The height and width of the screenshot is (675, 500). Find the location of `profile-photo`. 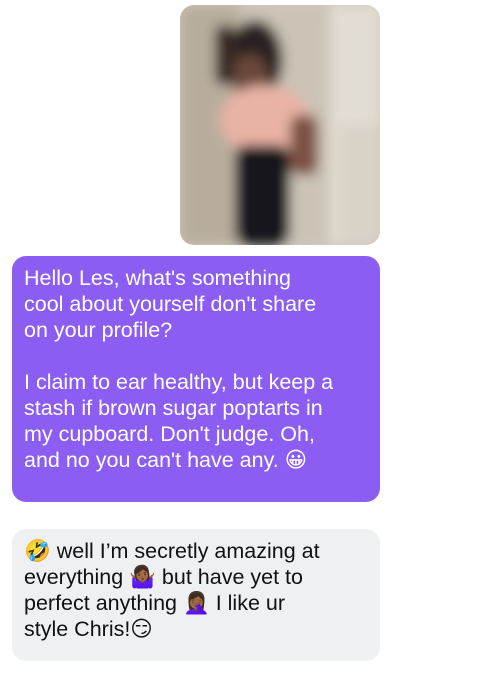

profile-photo is located at coordinates (280, 125).